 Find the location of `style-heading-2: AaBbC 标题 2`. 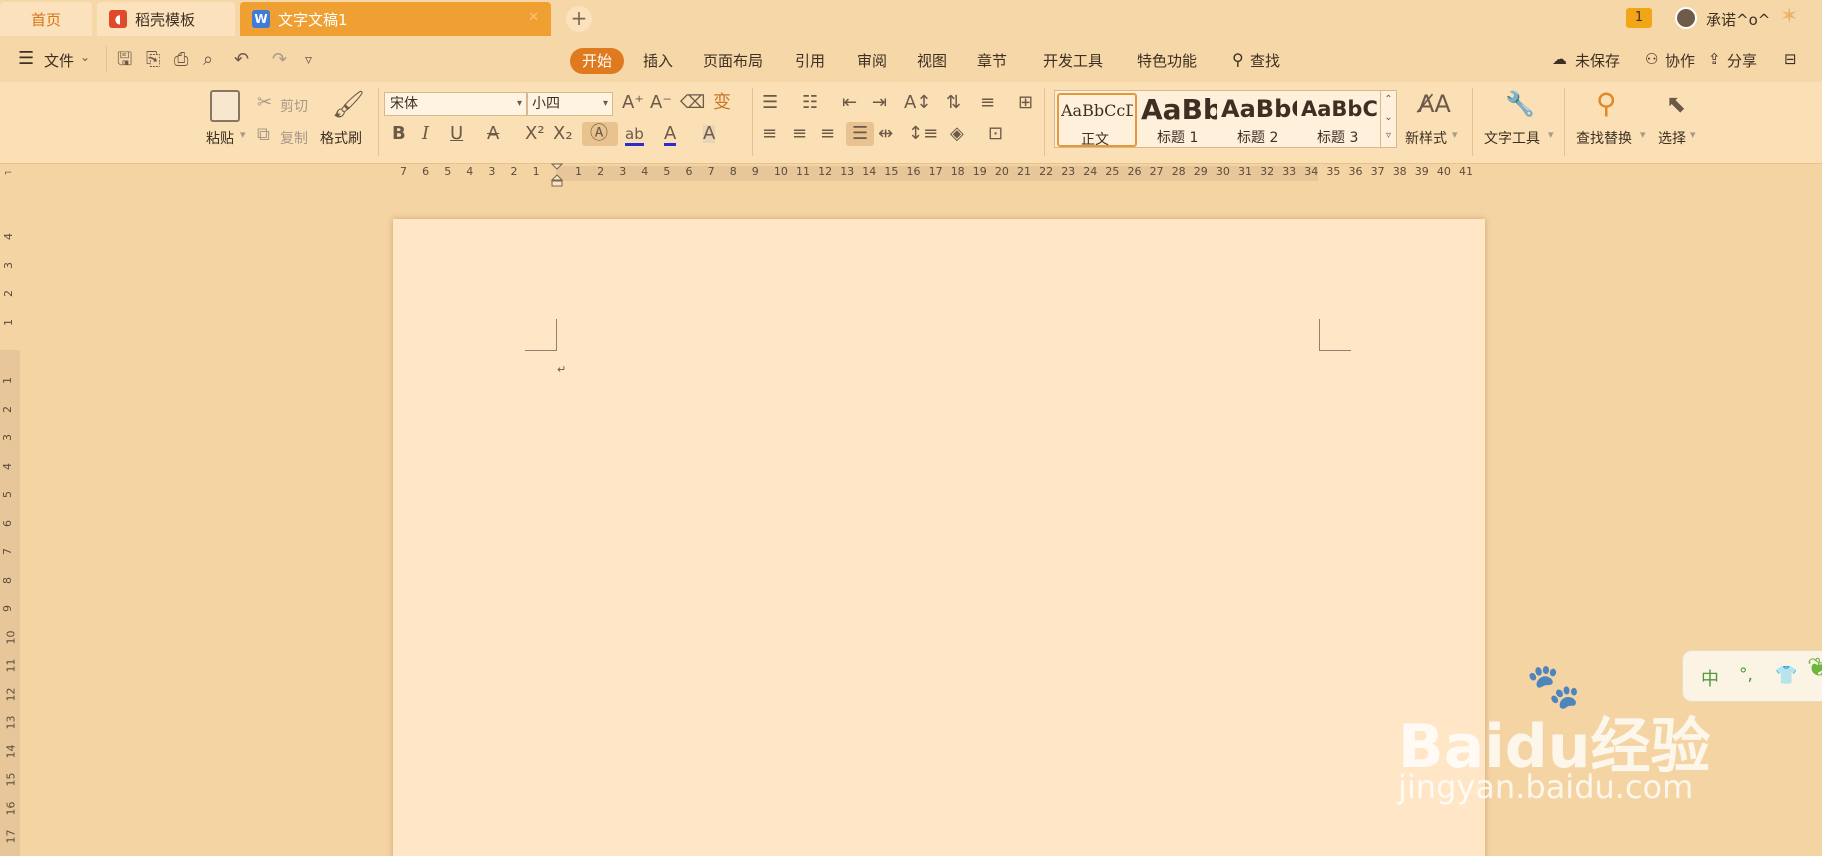

style-heading-2: AaBbC 标题 2 is located at coordinates (1259, 120).